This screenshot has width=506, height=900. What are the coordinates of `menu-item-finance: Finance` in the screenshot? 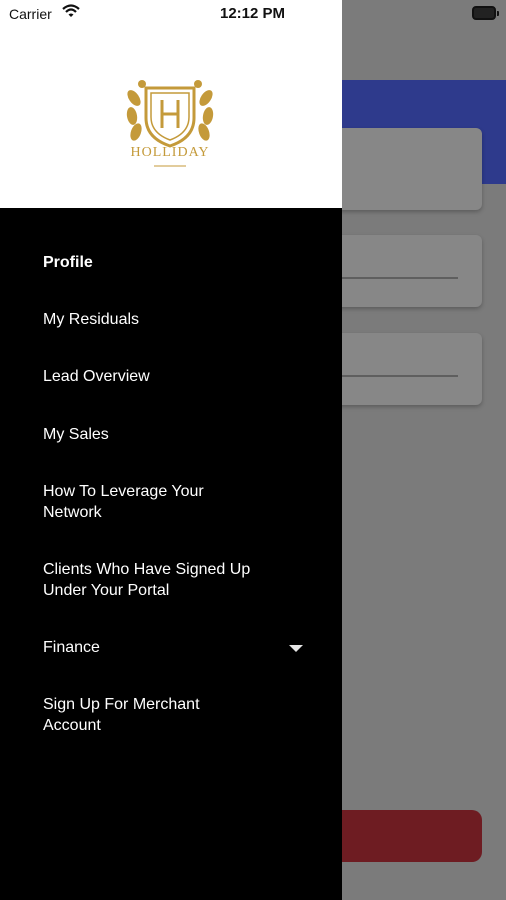 It's located at (178, 647).